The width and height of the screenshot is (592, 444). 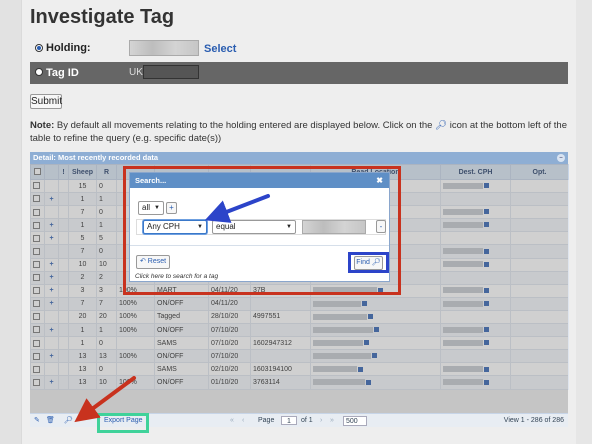 I want to click on annotation-red-arrow, so click(x=105, y=399).